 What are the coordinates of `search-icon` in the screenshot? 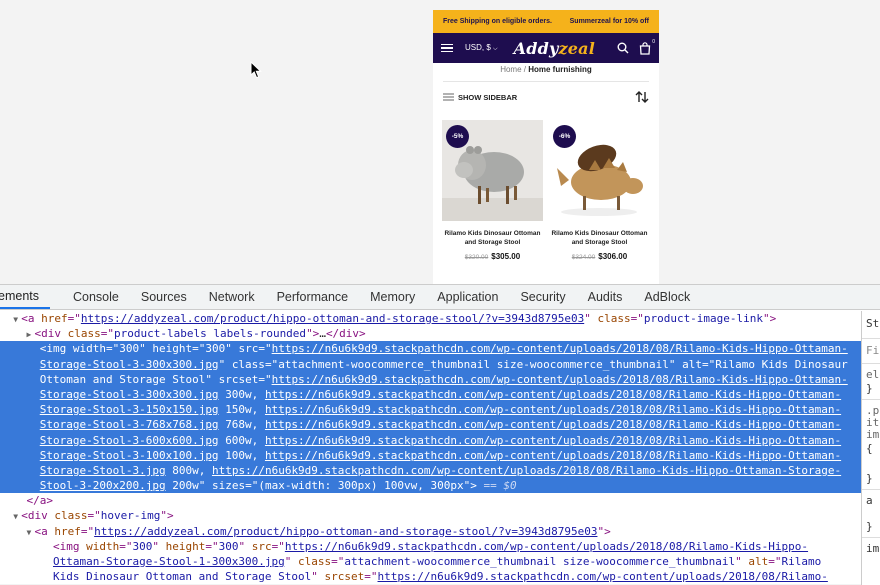 It's located at (623, 48).